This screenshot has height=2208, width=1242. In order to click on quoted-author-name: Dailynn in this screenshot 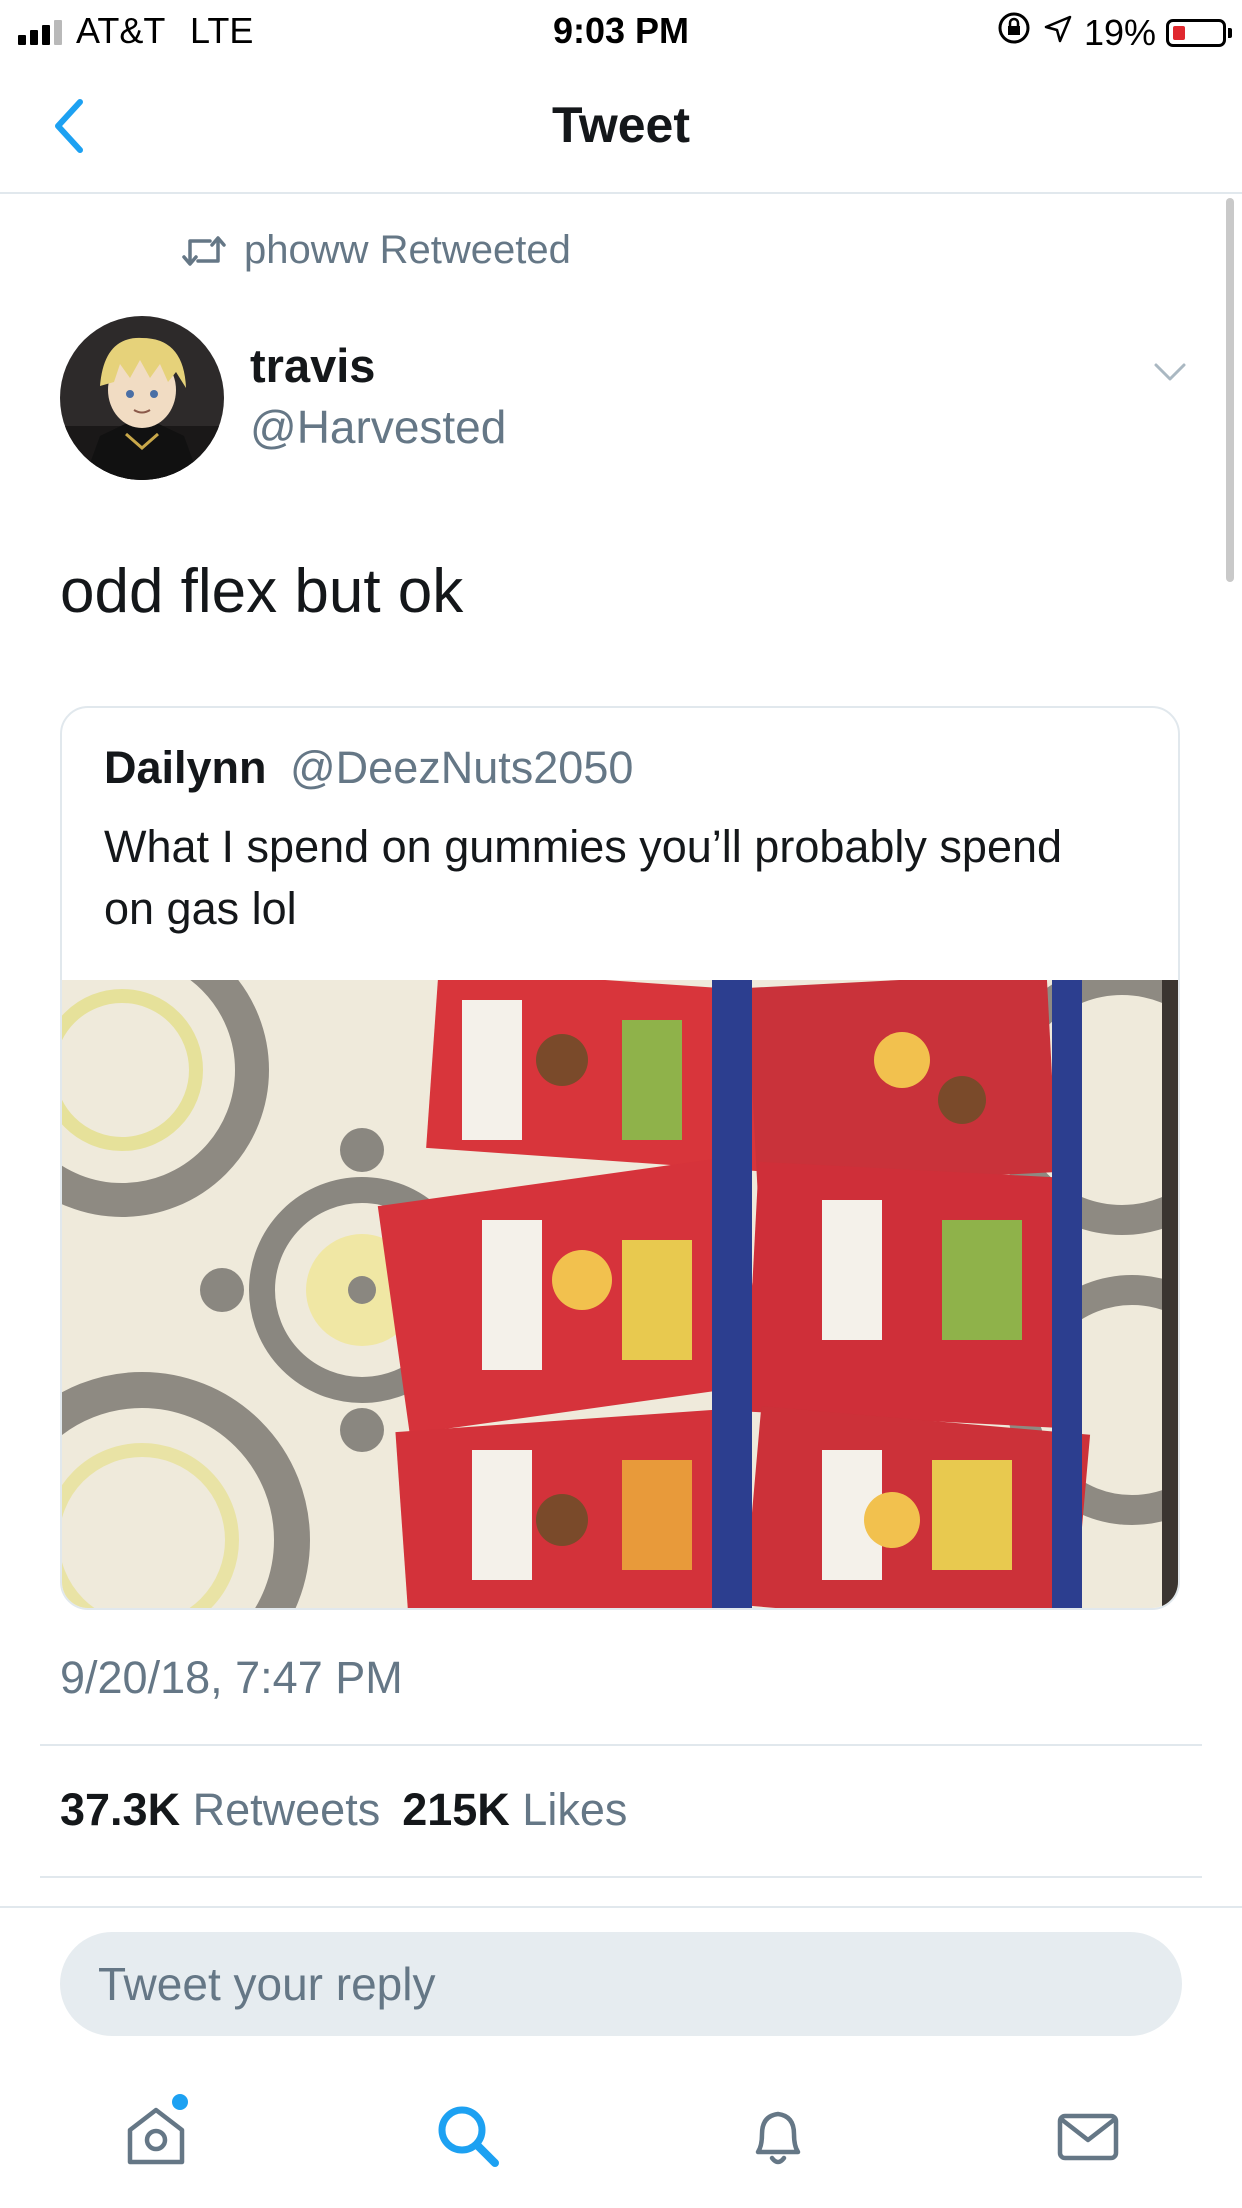, I will do `click(185, 767)`.